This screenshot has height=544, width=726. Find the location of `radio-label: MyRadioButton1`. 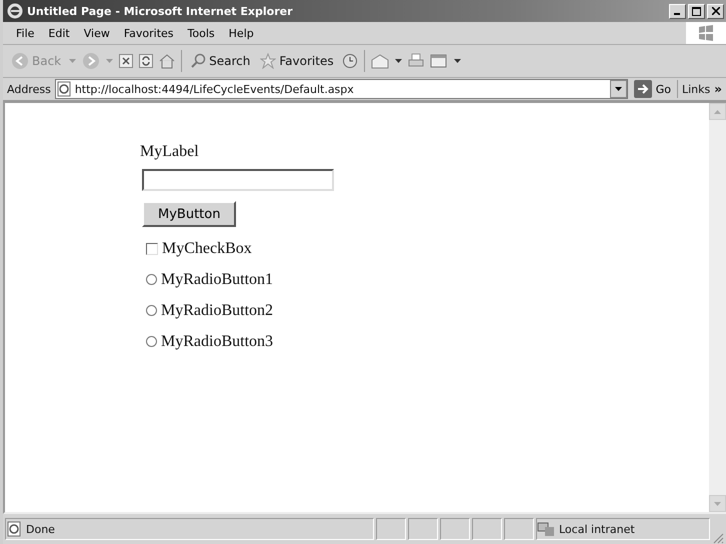

radio-label: MyRadioButton1 is located at coordinates (217, 279).